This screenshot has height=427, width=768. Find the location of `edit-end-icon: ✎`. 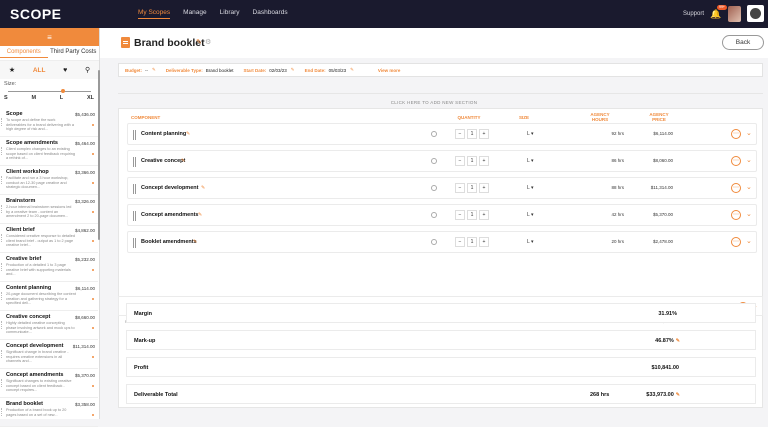

edit-end-icon: ✎ is located at coordinates (352, 70).